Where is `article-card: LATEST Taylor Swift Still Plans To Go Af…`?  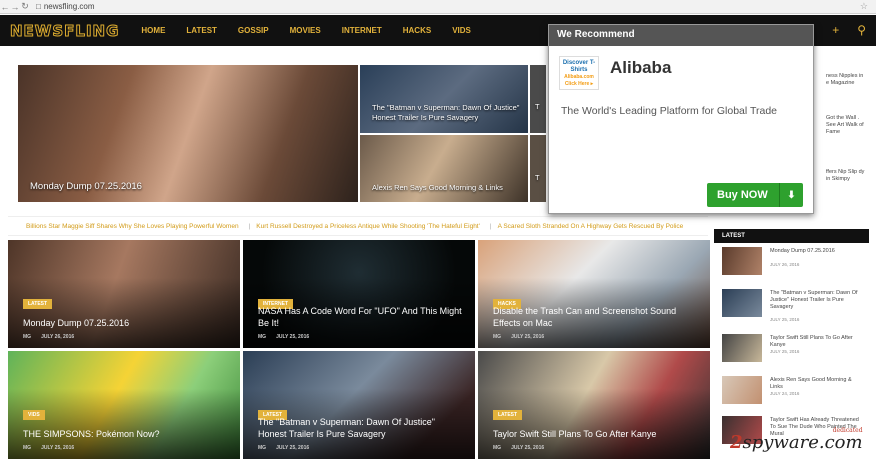
article-card: LATEST Taylor Swift Still Plans To Go Af… is located at coordinates (594, 405).